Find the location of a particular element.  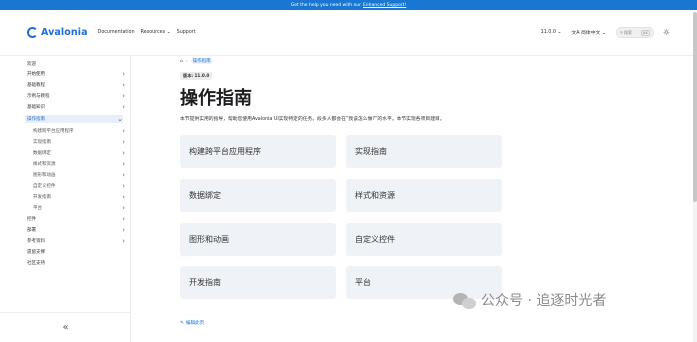

sidebar-item-custom-controls: 自定义控件 › is located at coordinates (79, 186).